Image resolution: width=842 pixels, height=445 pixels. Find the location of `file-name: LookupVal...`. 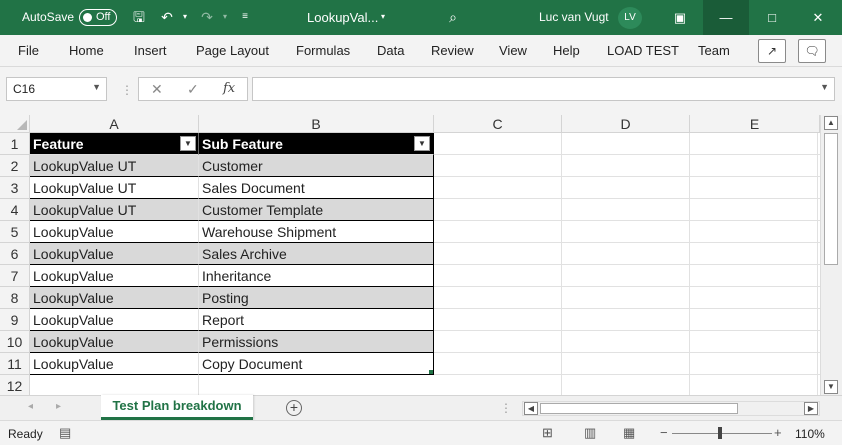

file-name: LookupVal... is located at coordinates (342, 17).